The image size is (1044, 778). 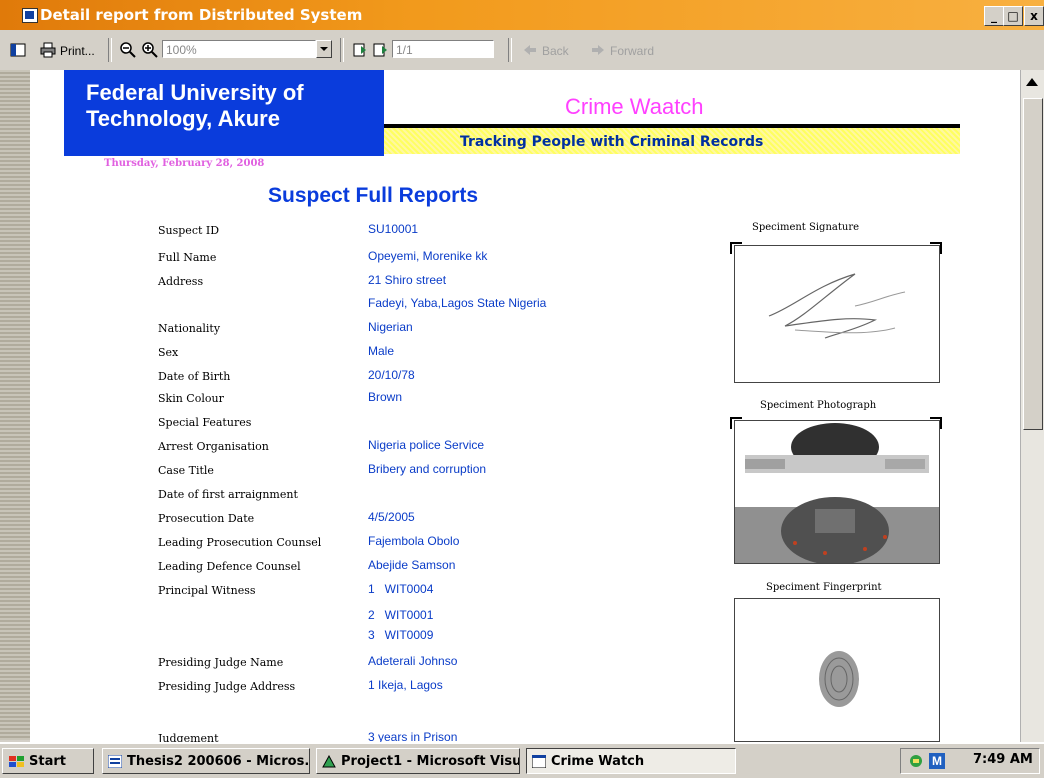 What do you see at coordinates (632, 51) in the screenshot?
I see `forward-button: Forward` at bounding box center [632, 51].